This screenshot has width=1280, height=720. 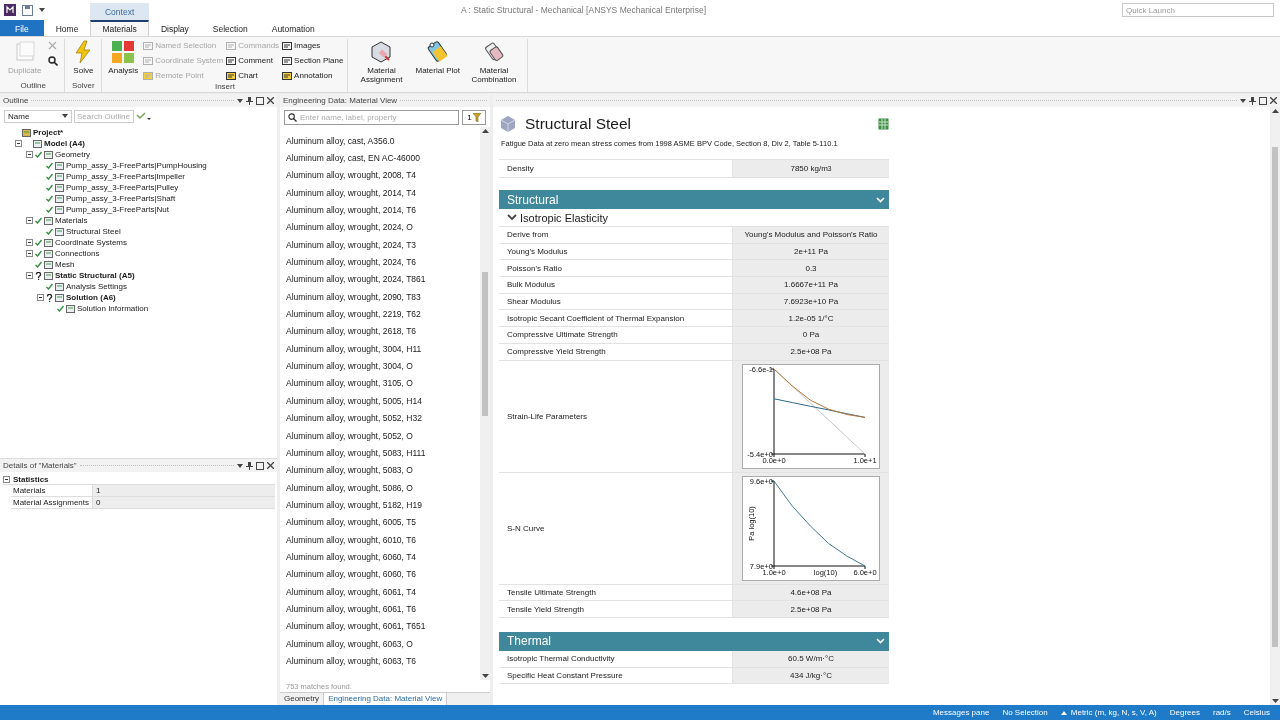 What do you see at coordinates (380, 383) in the screenshot?
I see `material-item: Aluminum alloy, wrought, 3105, O` at bounding box center [380, 383].